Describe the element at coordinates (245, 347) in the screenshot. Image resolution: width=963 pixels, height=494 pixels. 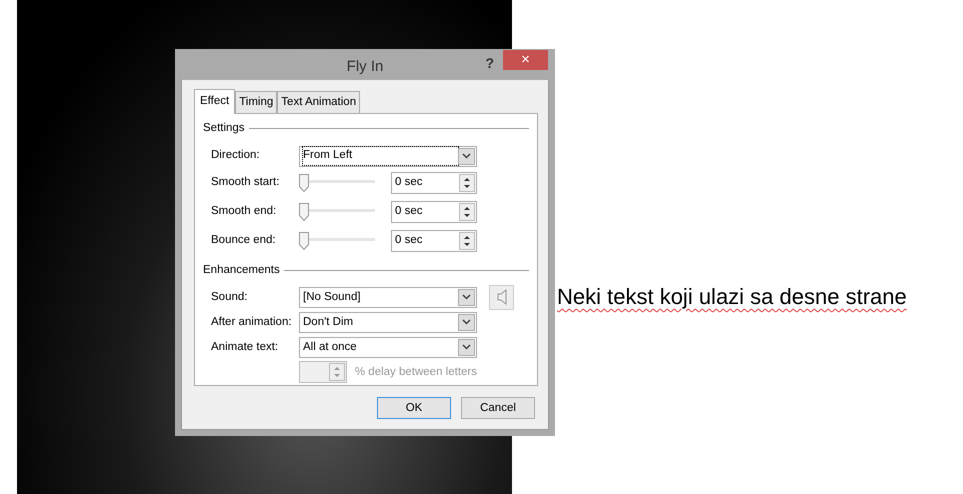
I see `field-label: Animate text:` at that location.